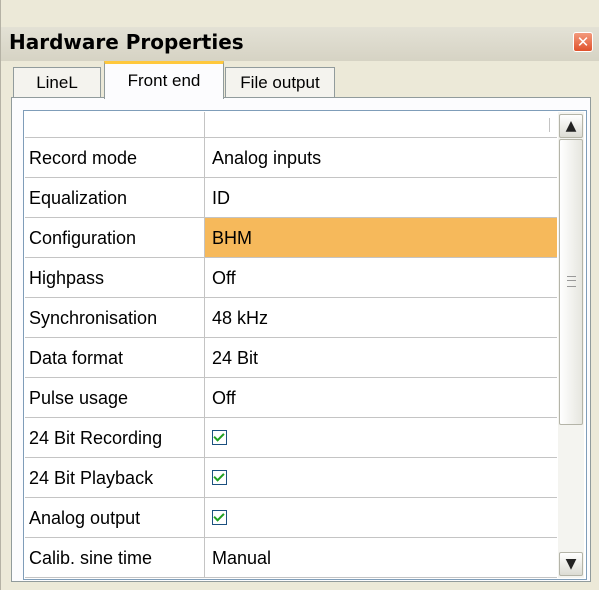 The image size is (599, 590). What do you see at coordinates (381, 198) in the screenshot?
I see `property-value: ID` at bounding box center [381, 198].